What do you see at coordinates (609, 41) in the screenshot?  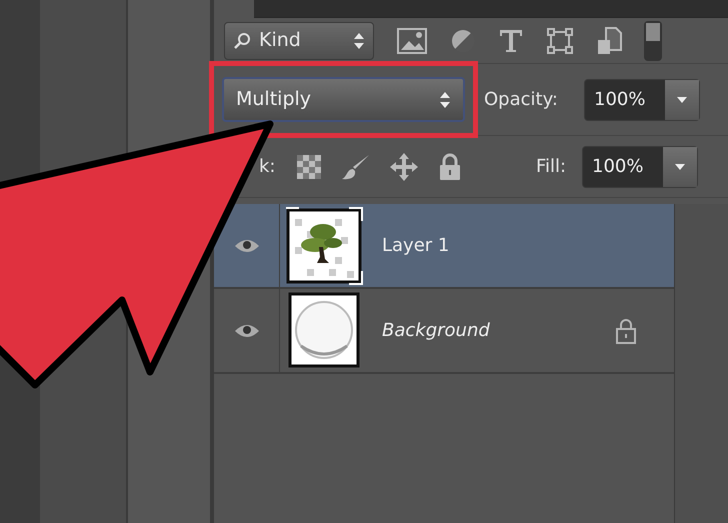 I see `smart-object-icon` at bounding box center [609, 41].